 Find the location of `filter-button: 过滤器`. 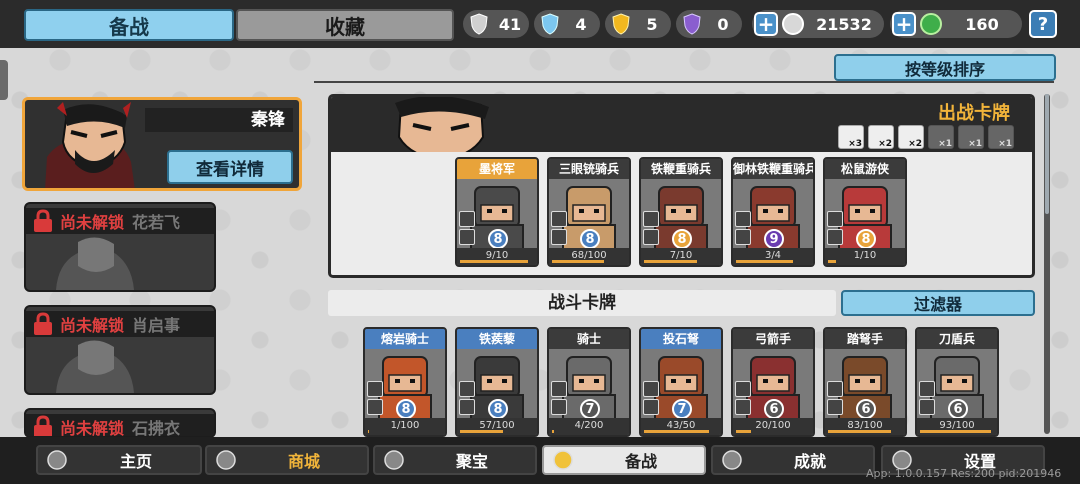

filter-button: 过滤器 is located at coordinates (938, 303).